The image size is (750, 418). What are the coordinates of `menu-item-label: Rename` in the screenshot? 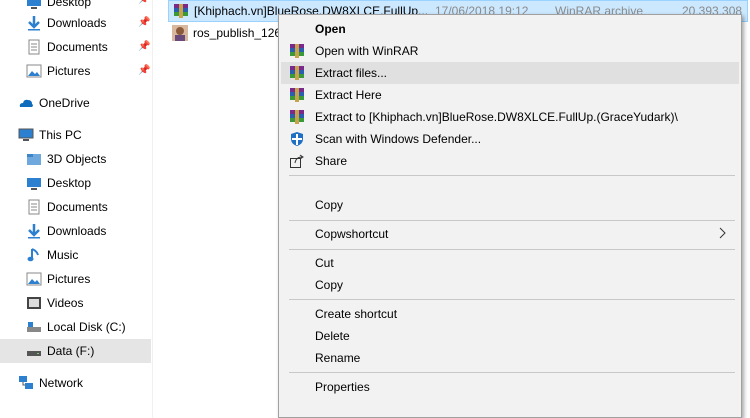 It's located at (338, 358).